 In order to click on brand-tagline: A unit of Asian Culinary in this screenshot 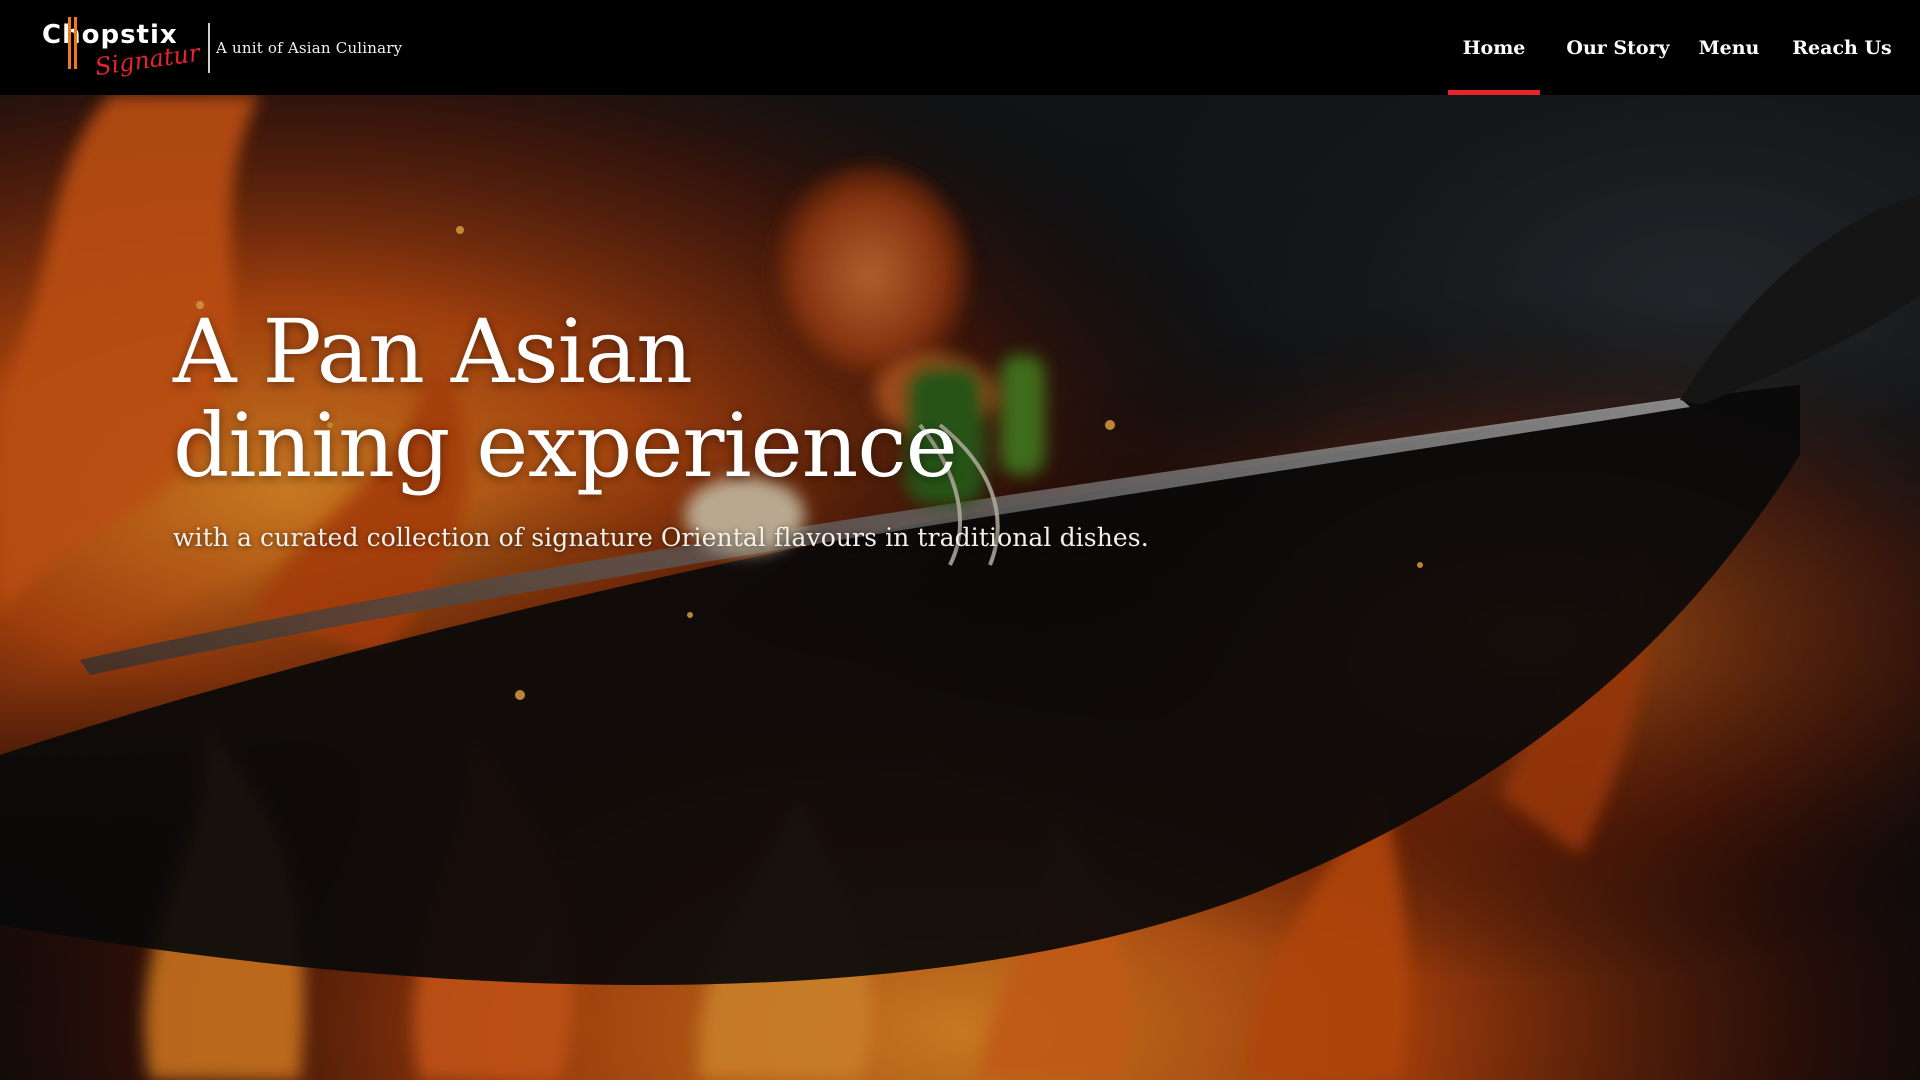, I will do `click(309, 48)`.